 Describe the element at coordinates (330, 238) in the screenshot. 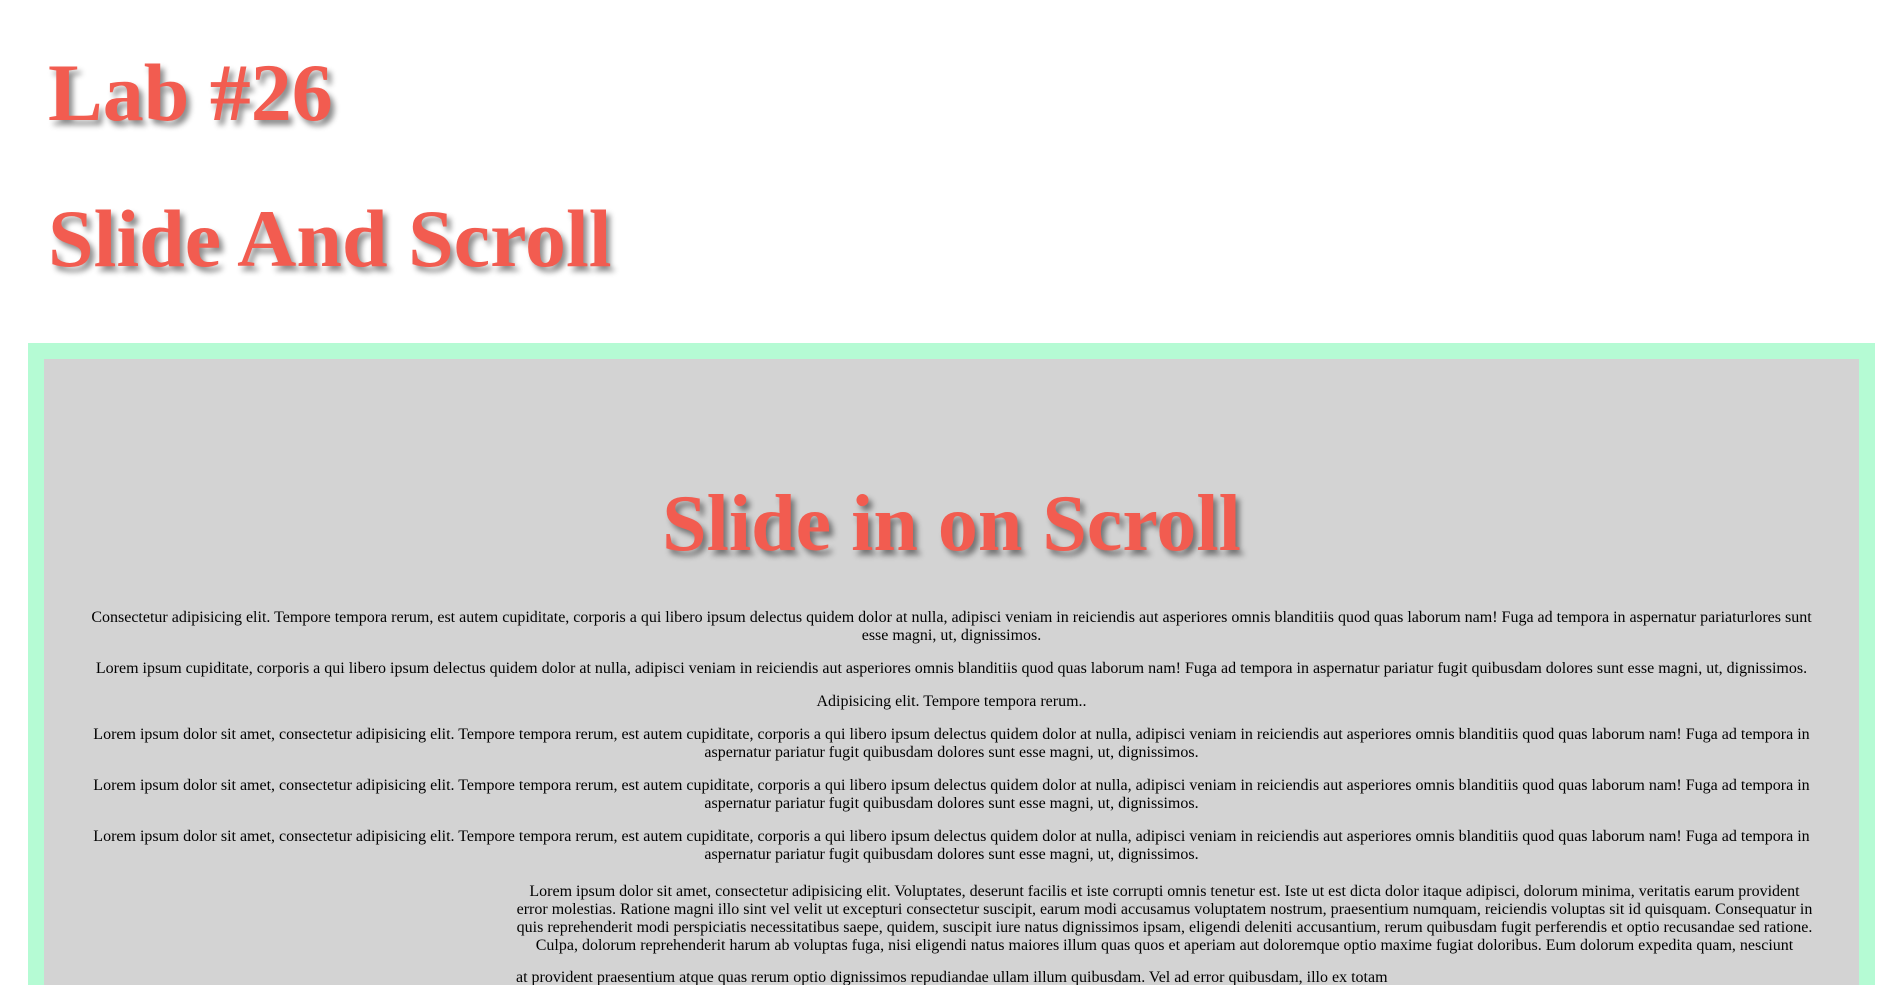

I see `lab-subtitle: Slide And Scroll` at that location.